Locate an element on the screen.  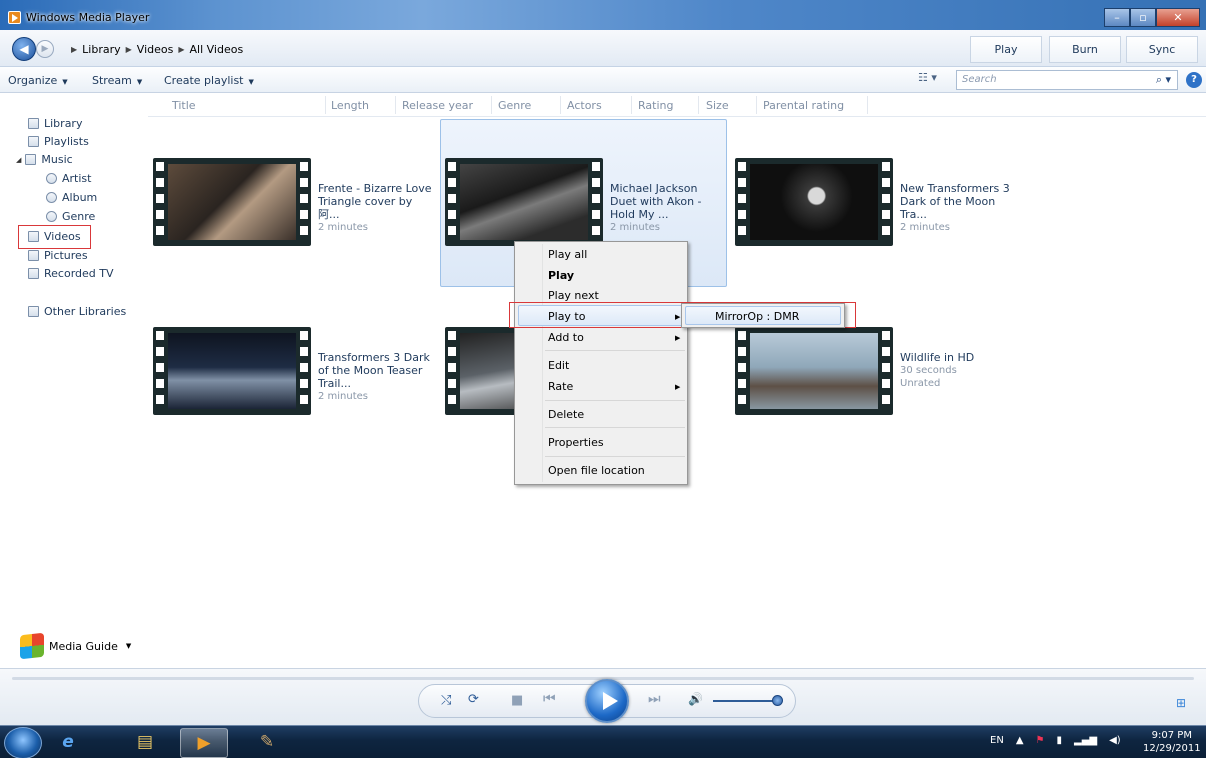
stream-menu: Stream ▼ is located at coordinates (117, 80).